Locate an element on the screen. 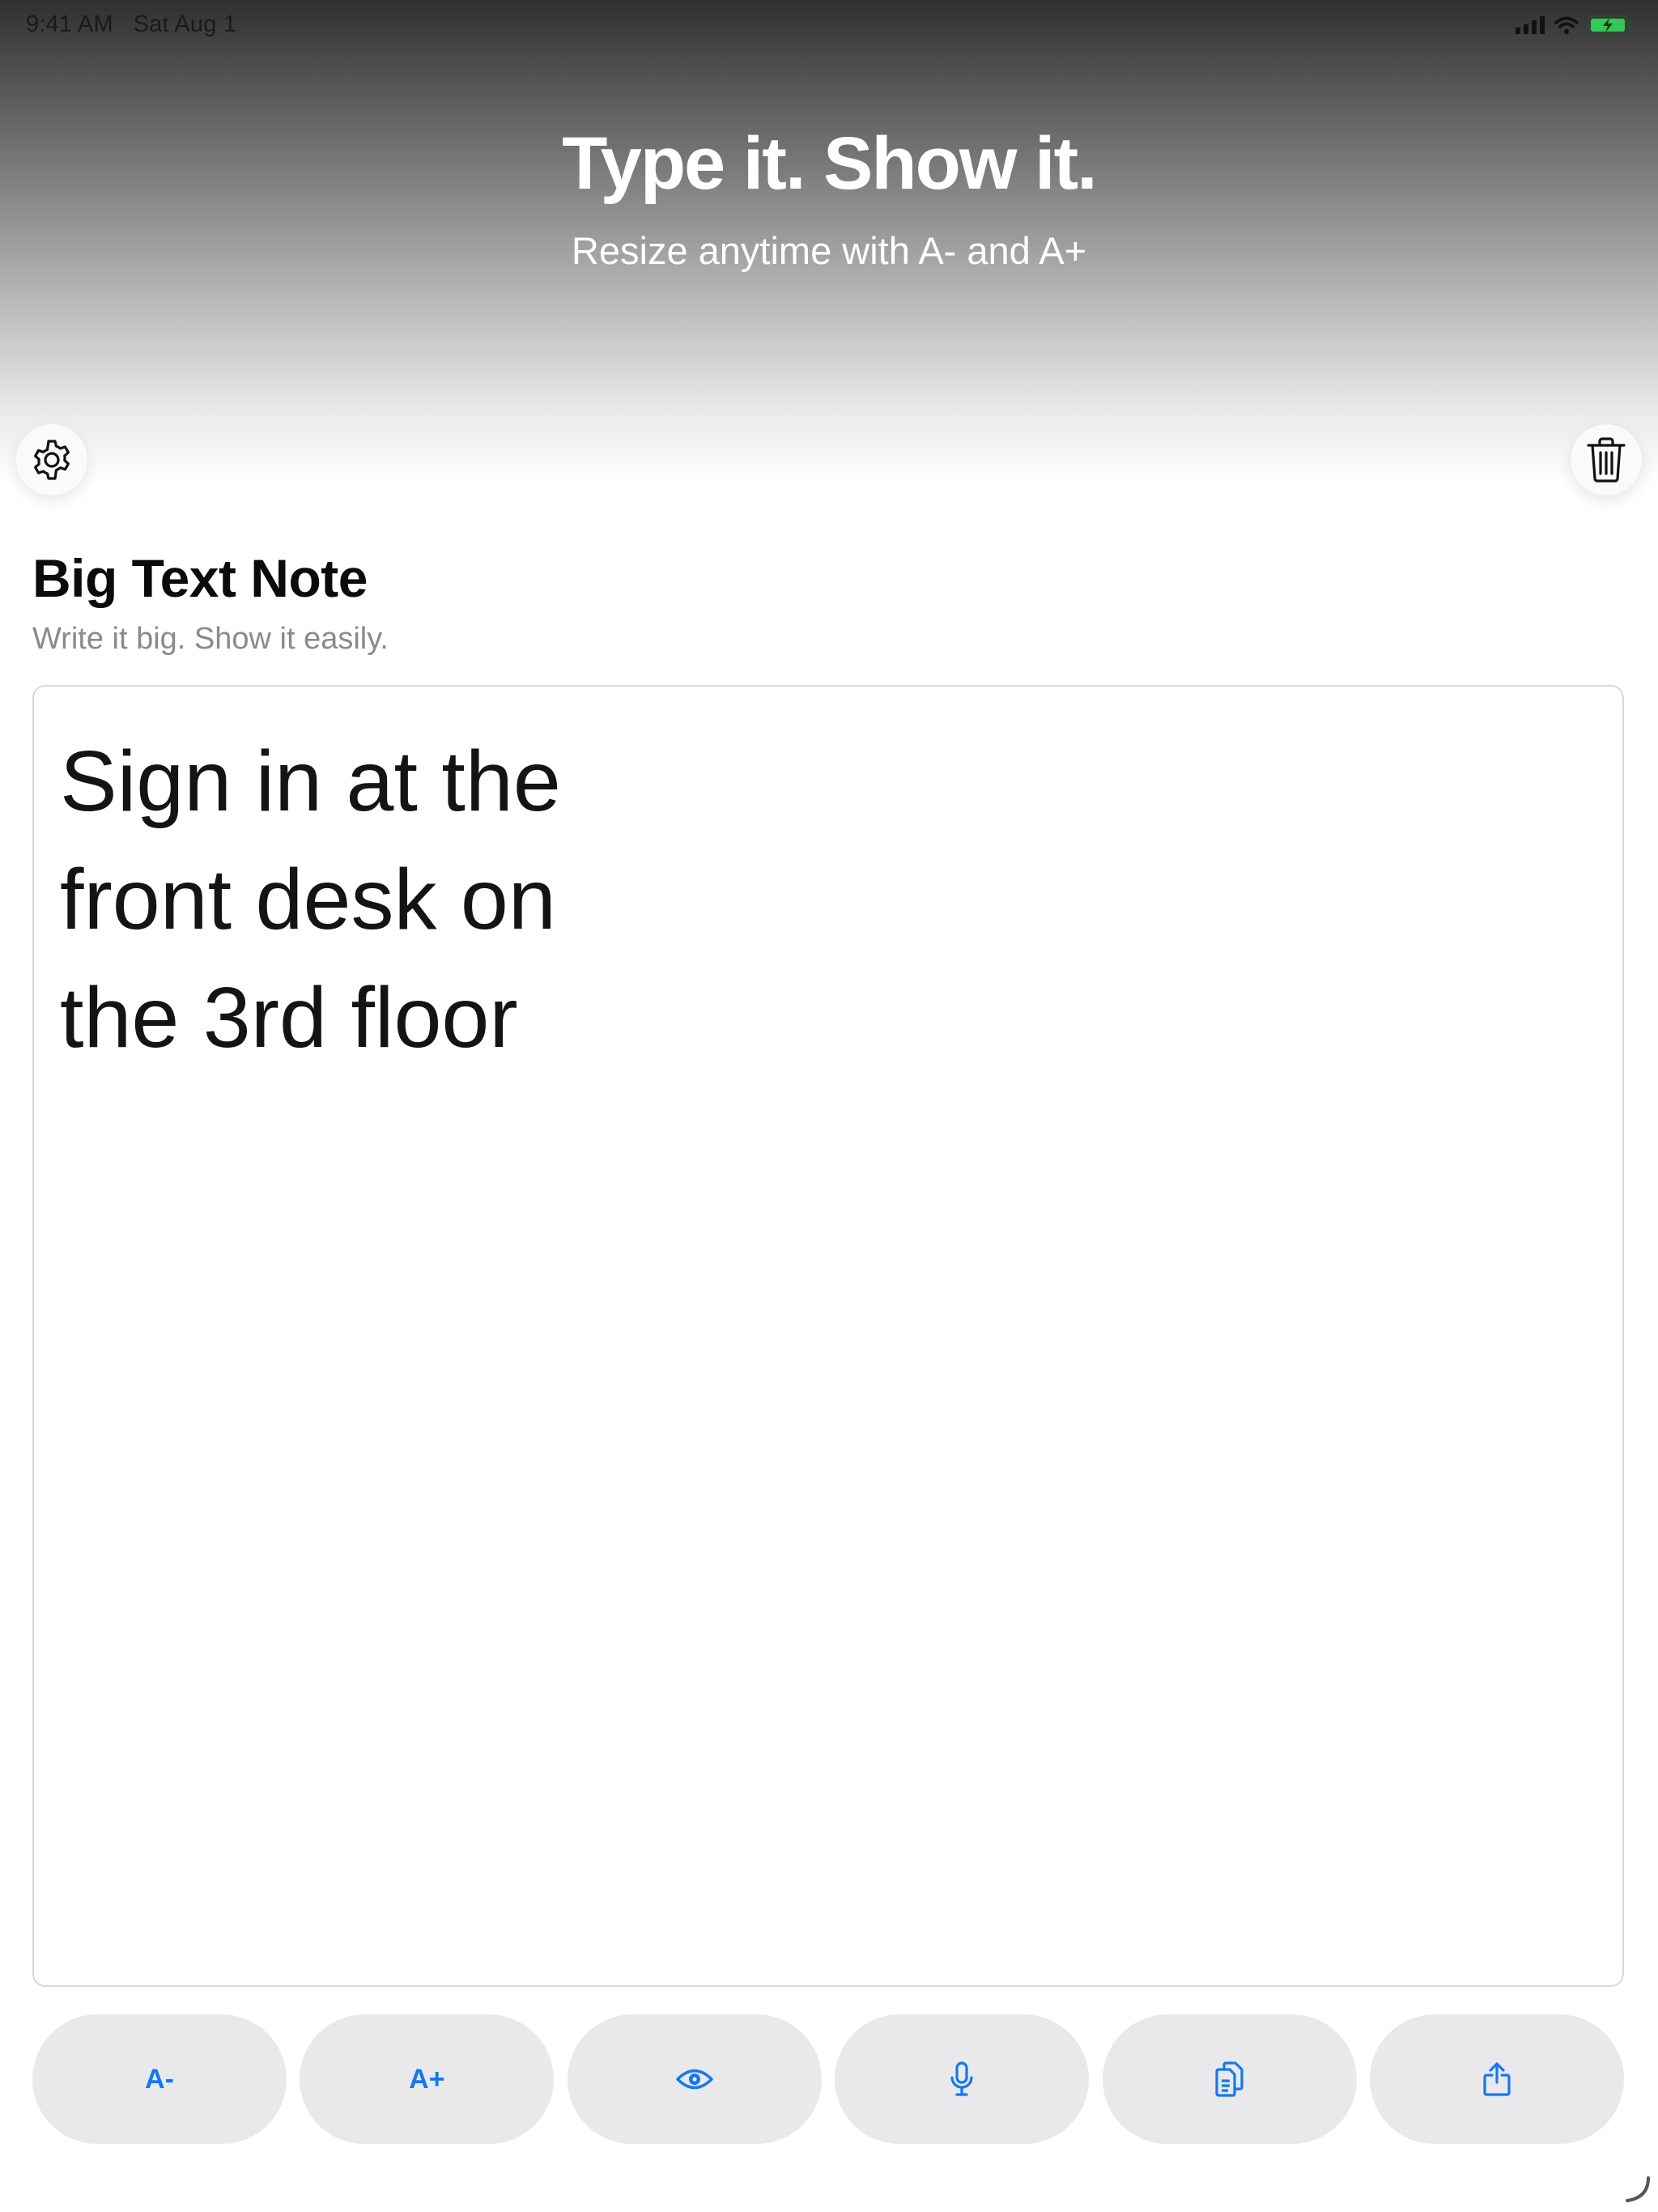 This screenshot has width=1658, height=2212. battery-charging-icon is located at coordinates (1610, 26).